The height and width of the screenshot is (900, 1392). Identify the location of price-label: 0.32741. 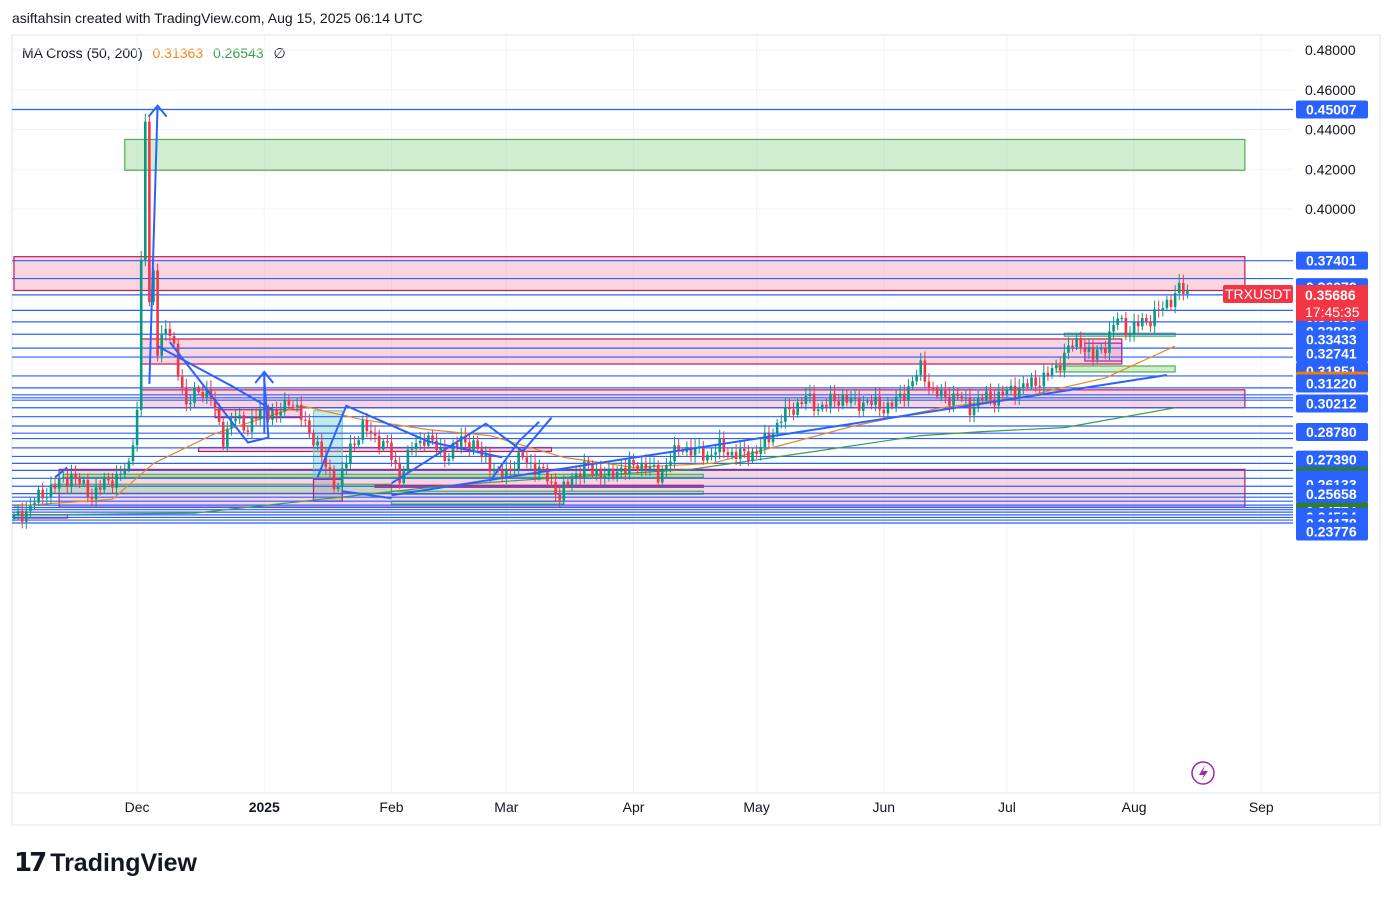
(1331, 353).